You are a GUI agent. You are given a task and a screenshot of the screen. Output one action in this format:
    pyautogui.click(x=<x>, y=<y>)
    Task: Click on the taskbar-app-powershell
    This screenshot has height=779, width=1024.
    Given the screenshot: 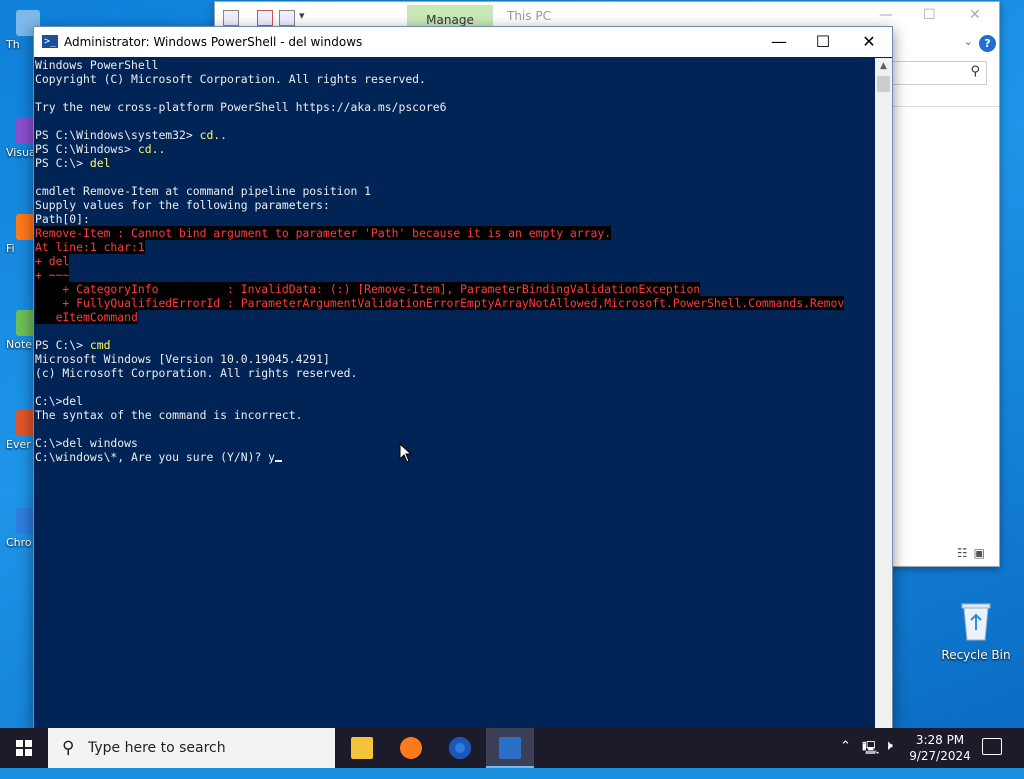 What is the action you would take?
    pyautogui.click(x=510, y=748)
    